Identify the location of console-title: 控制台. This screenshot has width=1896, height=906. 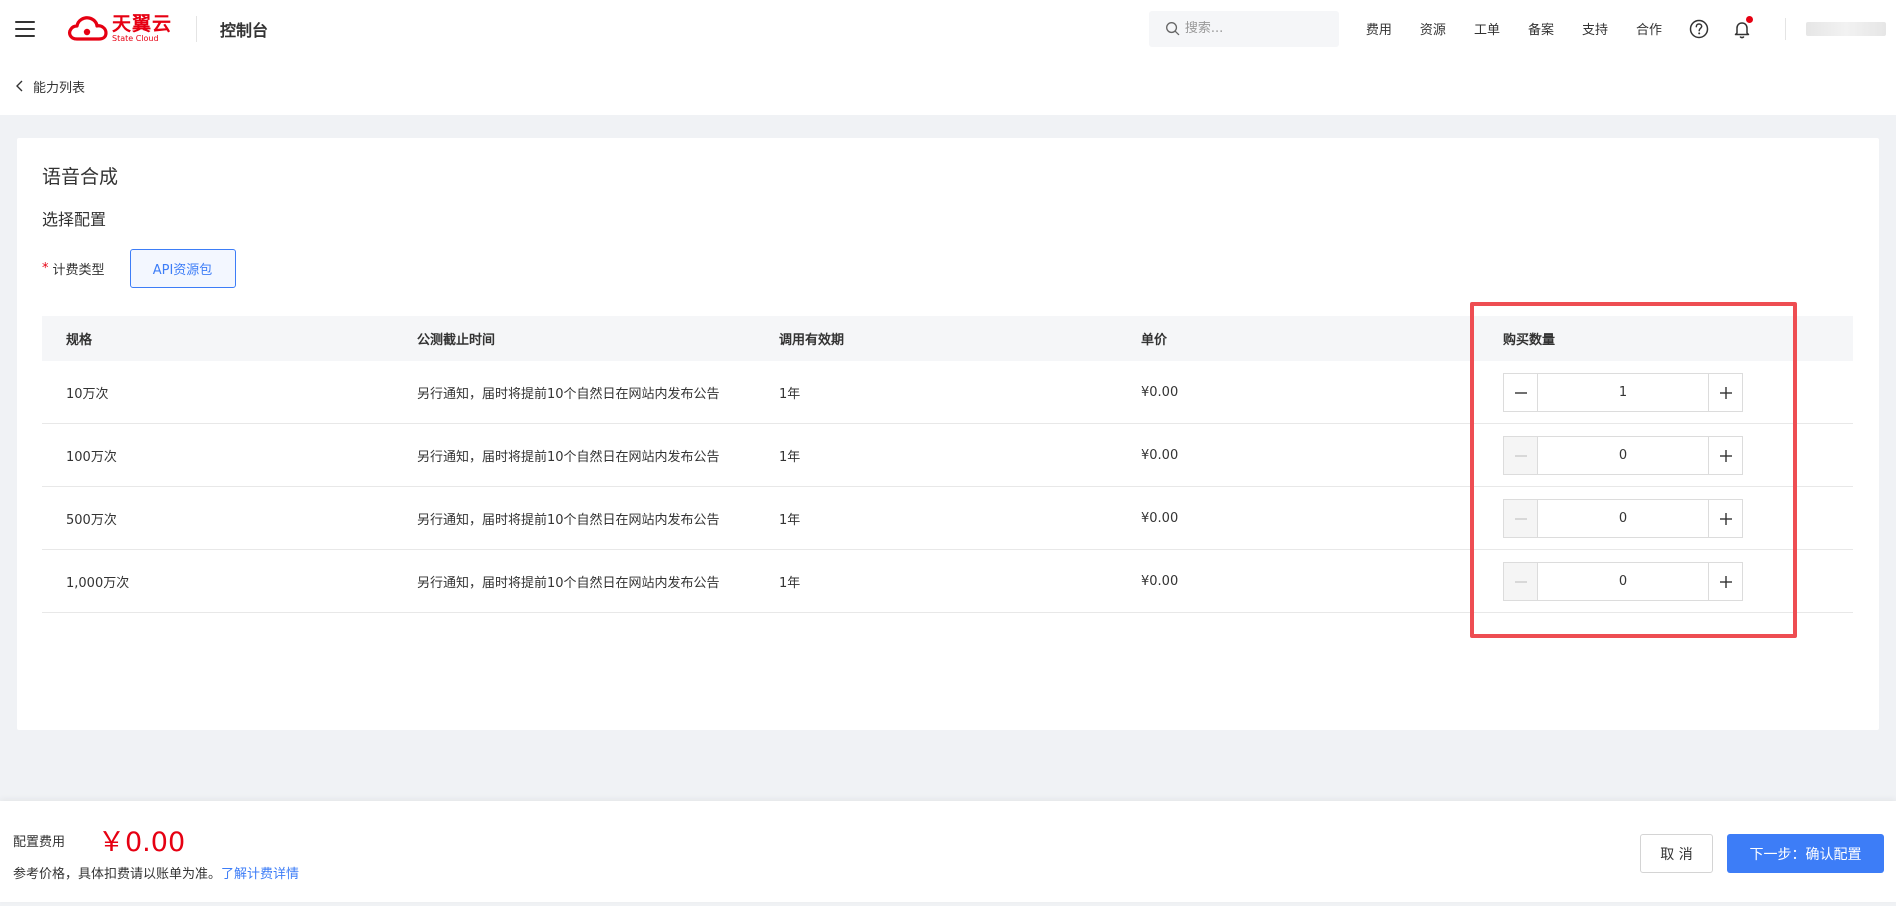
(244, 29).